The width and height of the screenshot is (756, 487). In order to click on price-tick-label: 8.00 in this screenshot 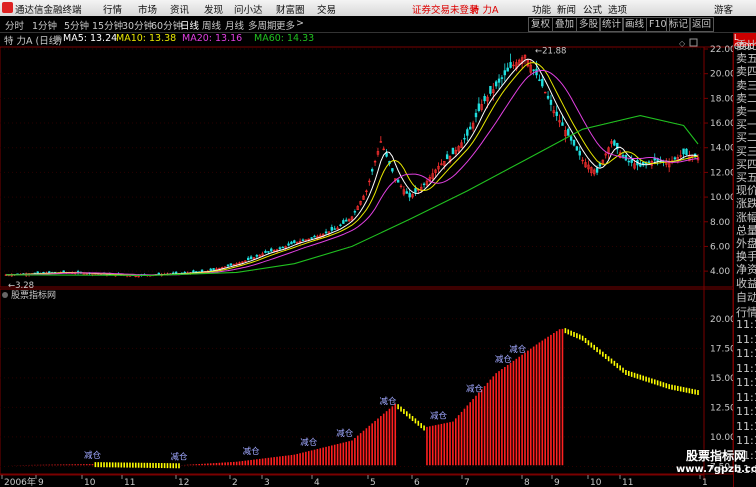, I will do `click(720, 223)`.